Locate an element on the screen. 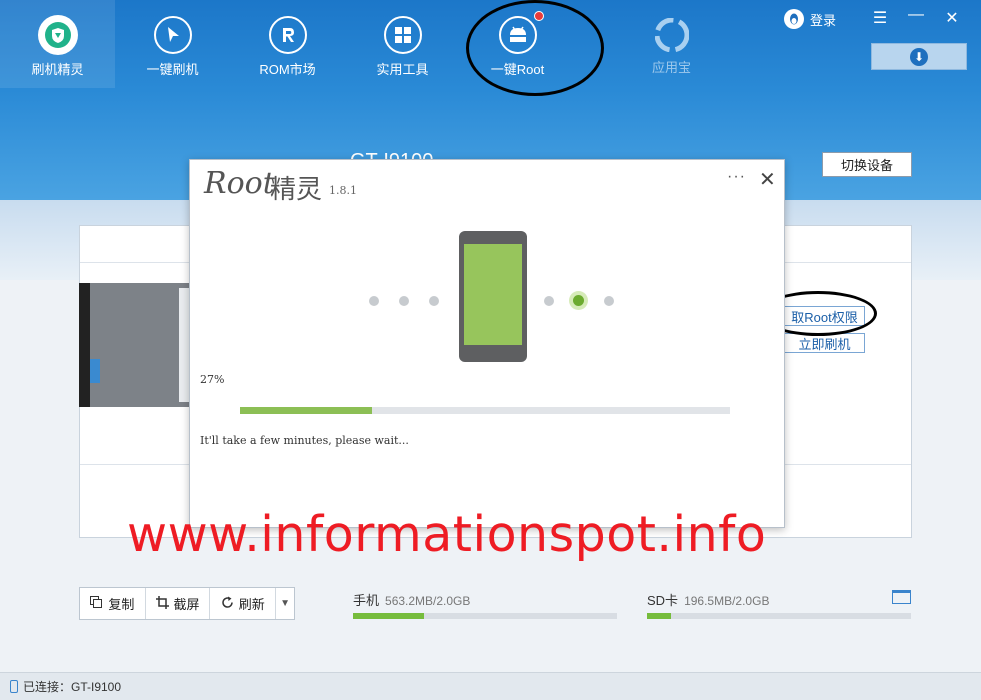 Image resolution: width=981 pixels, height=700 pixels. cursor-icon is located at coordinates (172, 35).